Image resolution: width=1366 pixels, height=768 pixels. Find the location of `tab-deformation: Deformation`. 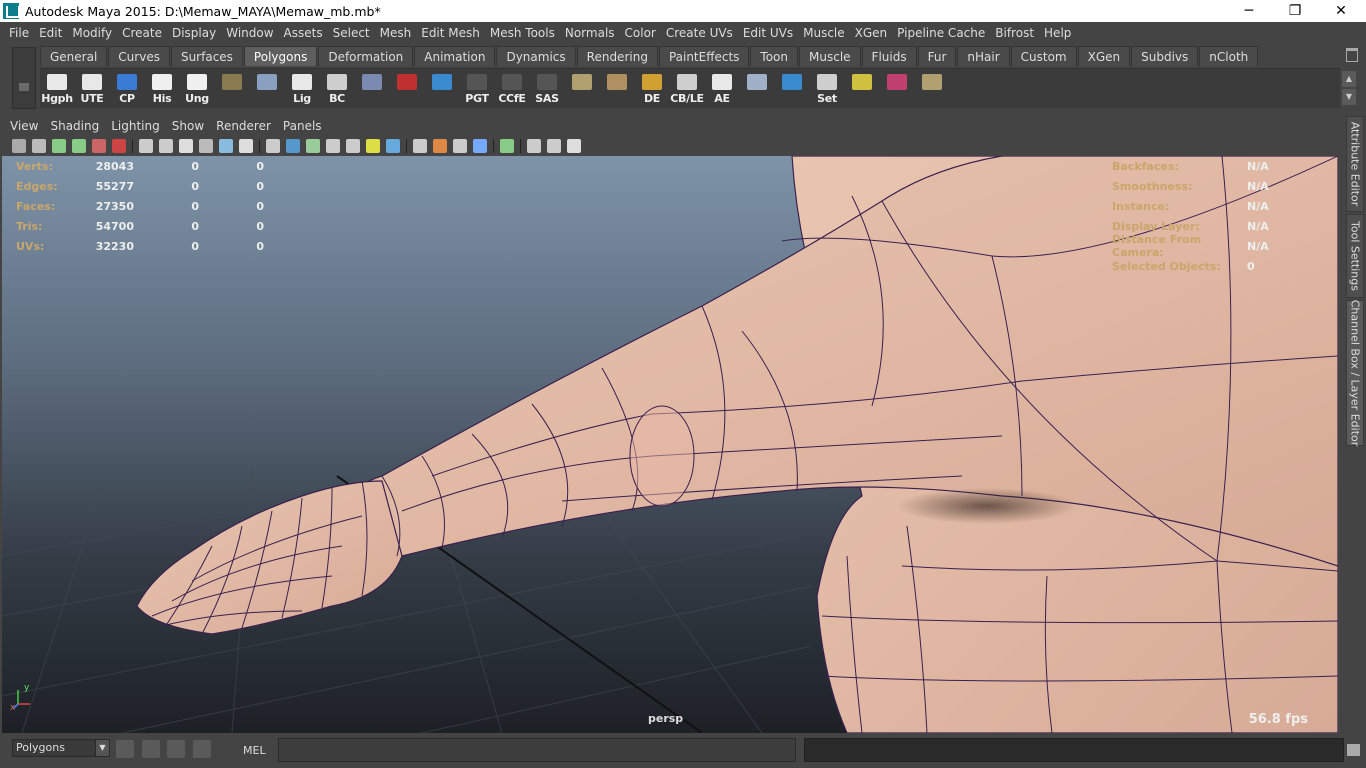

tab-deformation: Deformation is located at coordinates (366, 56).